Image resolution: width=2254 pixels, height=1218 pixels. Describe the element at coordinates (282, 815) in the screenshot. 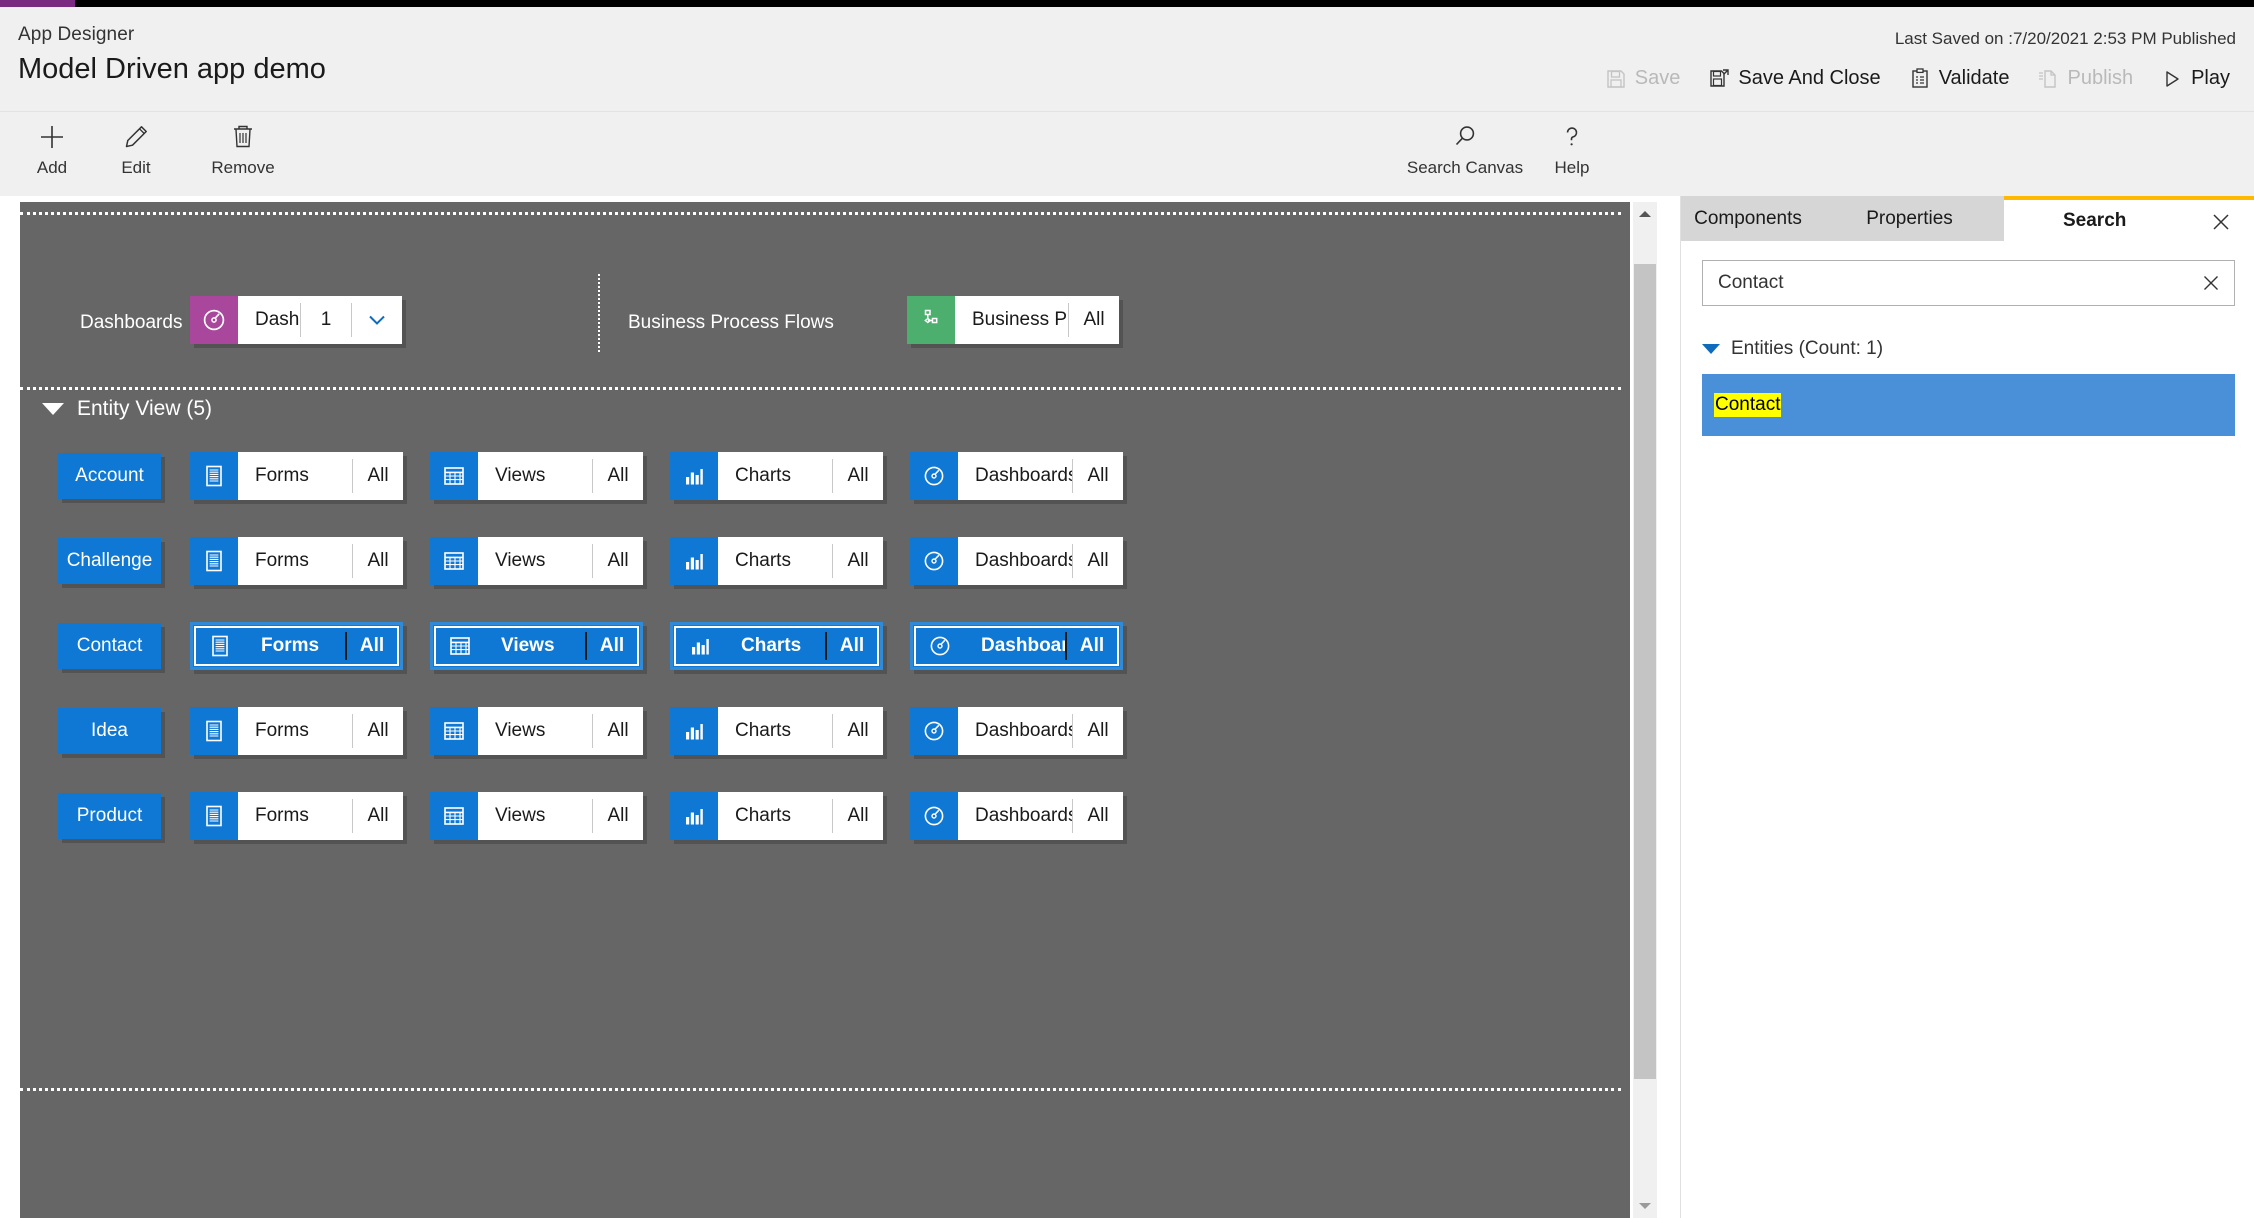

I see `tile-name: Forms` at that location.